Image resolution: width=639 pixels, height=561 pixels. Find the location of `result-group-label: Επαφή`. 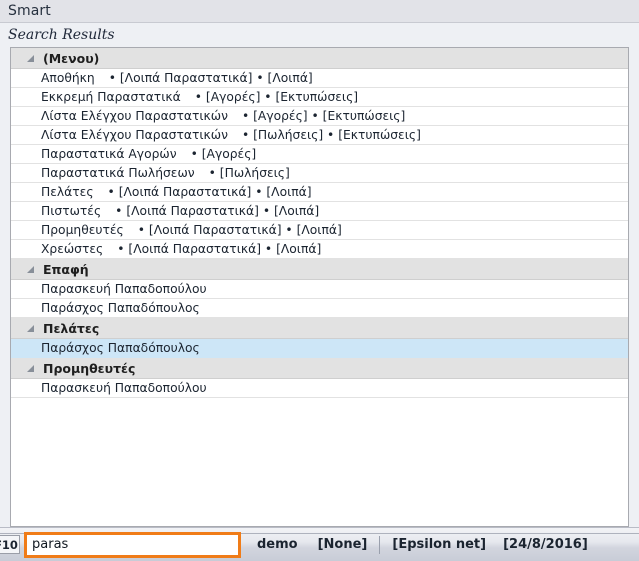

result-group-label: Επαφή is located at coordinates (66, 269).